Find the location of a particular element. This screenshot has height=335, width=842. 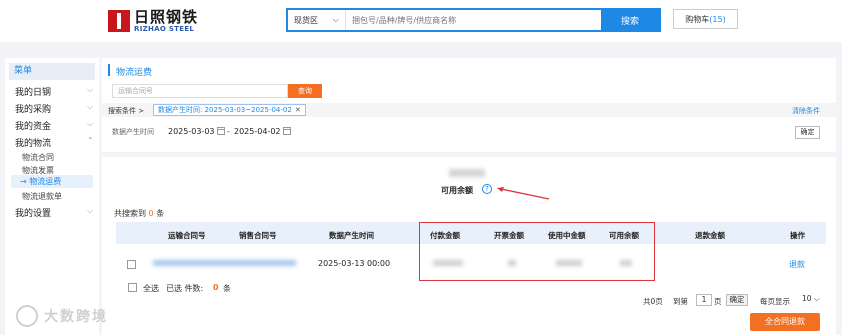

rizhao-steel-logo: 日照钢铁 RIZHAO STEEL is located at coordinates (153, 21).